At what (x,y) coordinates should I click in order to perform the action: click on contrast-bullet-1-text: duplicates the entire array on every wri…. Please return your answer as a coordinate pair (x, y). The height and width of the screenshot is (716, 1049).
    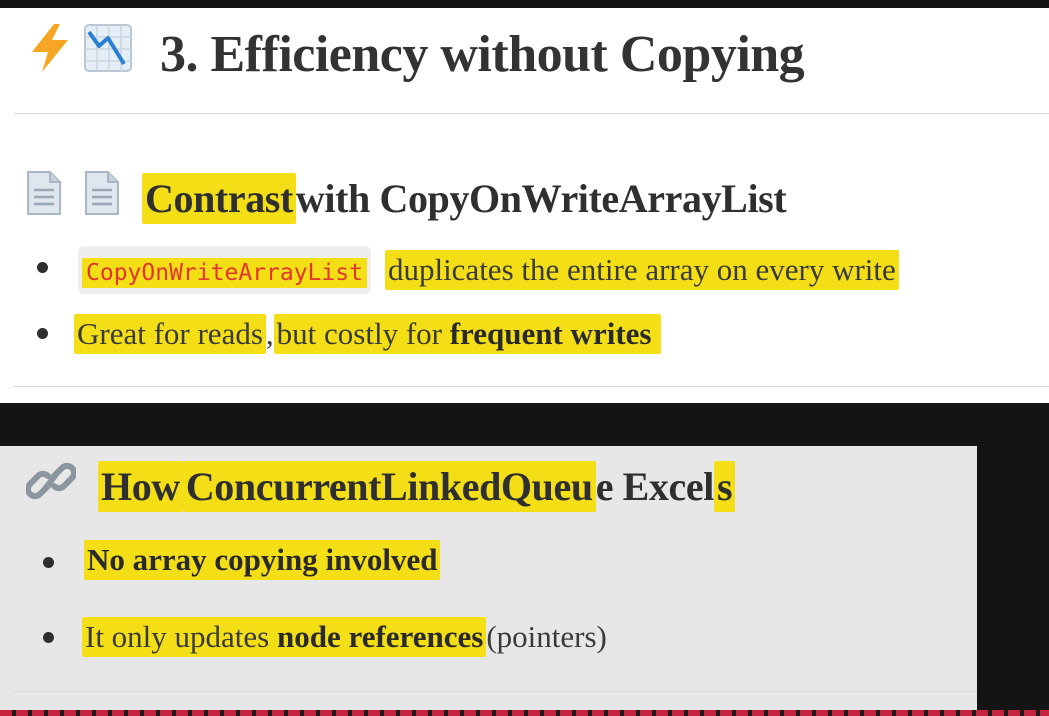
    Looking at the image, I should click on (641, 270).